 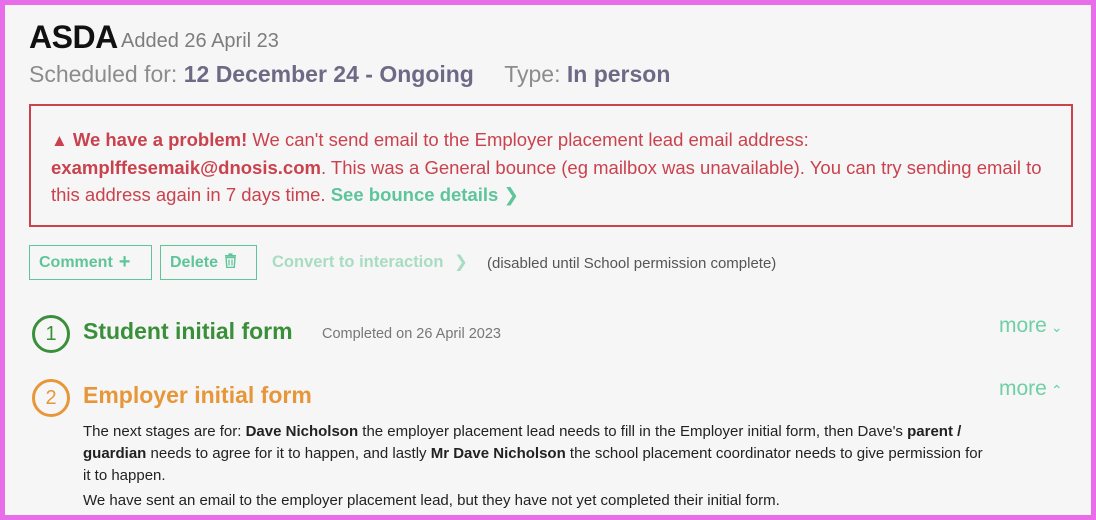 I want to click on comment-button: Comment +, so click(x=90, y=262).